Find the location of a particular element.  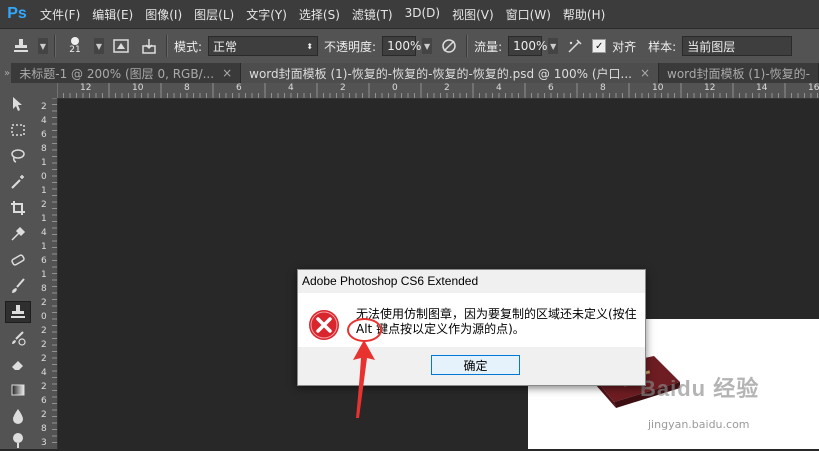

menu-item: 窗口(W) is located at coordinates (528, 14).